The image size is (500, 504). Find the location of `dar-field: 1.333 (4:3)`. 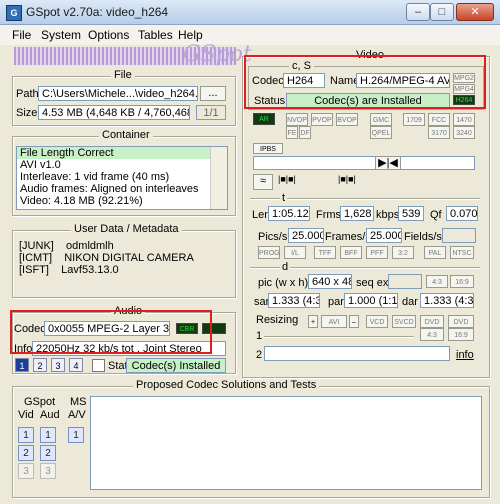

dar-field: 1.333 (4:3) is located at coordinates (447, 300).